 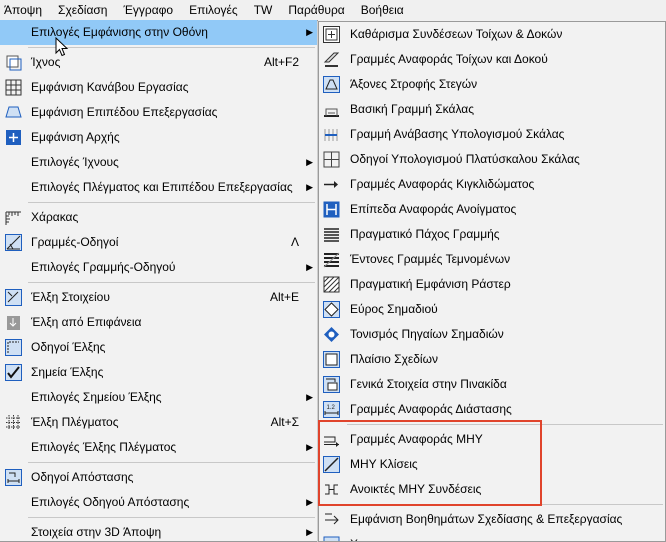 What do you see at coordinates (13, 112) in the screenshot?
I see `plane-icon` at bounding box center [13, 112].